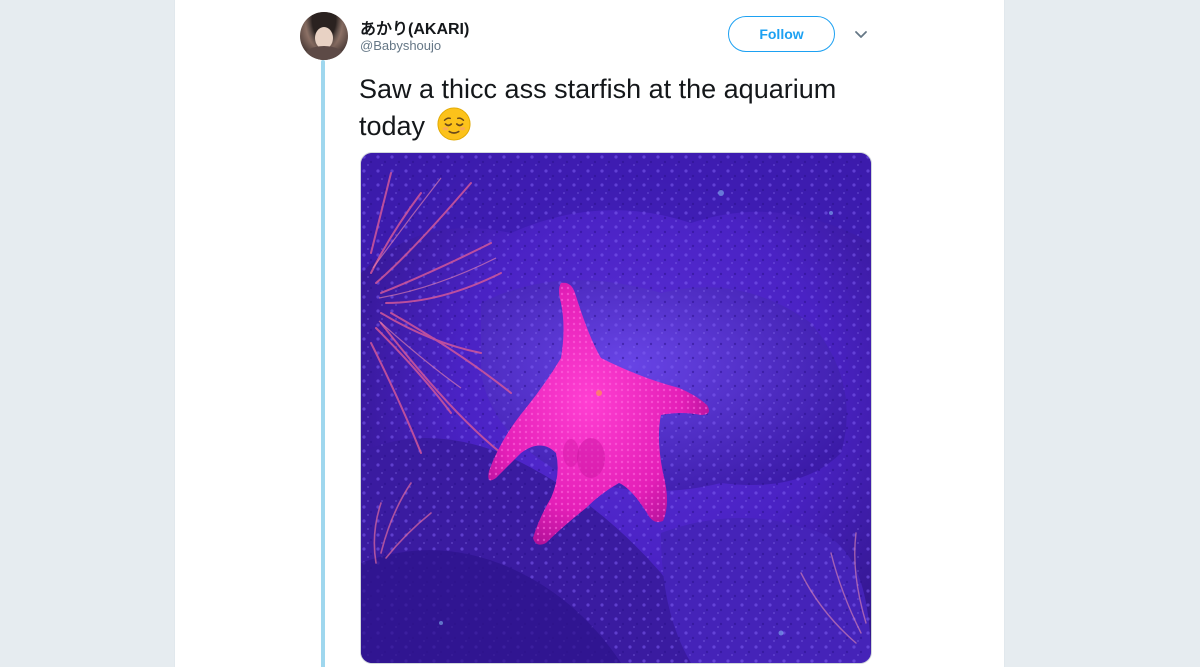 Image resolution: width=1200 pixels, height=667 pixels. What do you see at coordinates (781, 34) in the screenshot?
I see `follow-button: Follow` at bounding box center [781, 34].